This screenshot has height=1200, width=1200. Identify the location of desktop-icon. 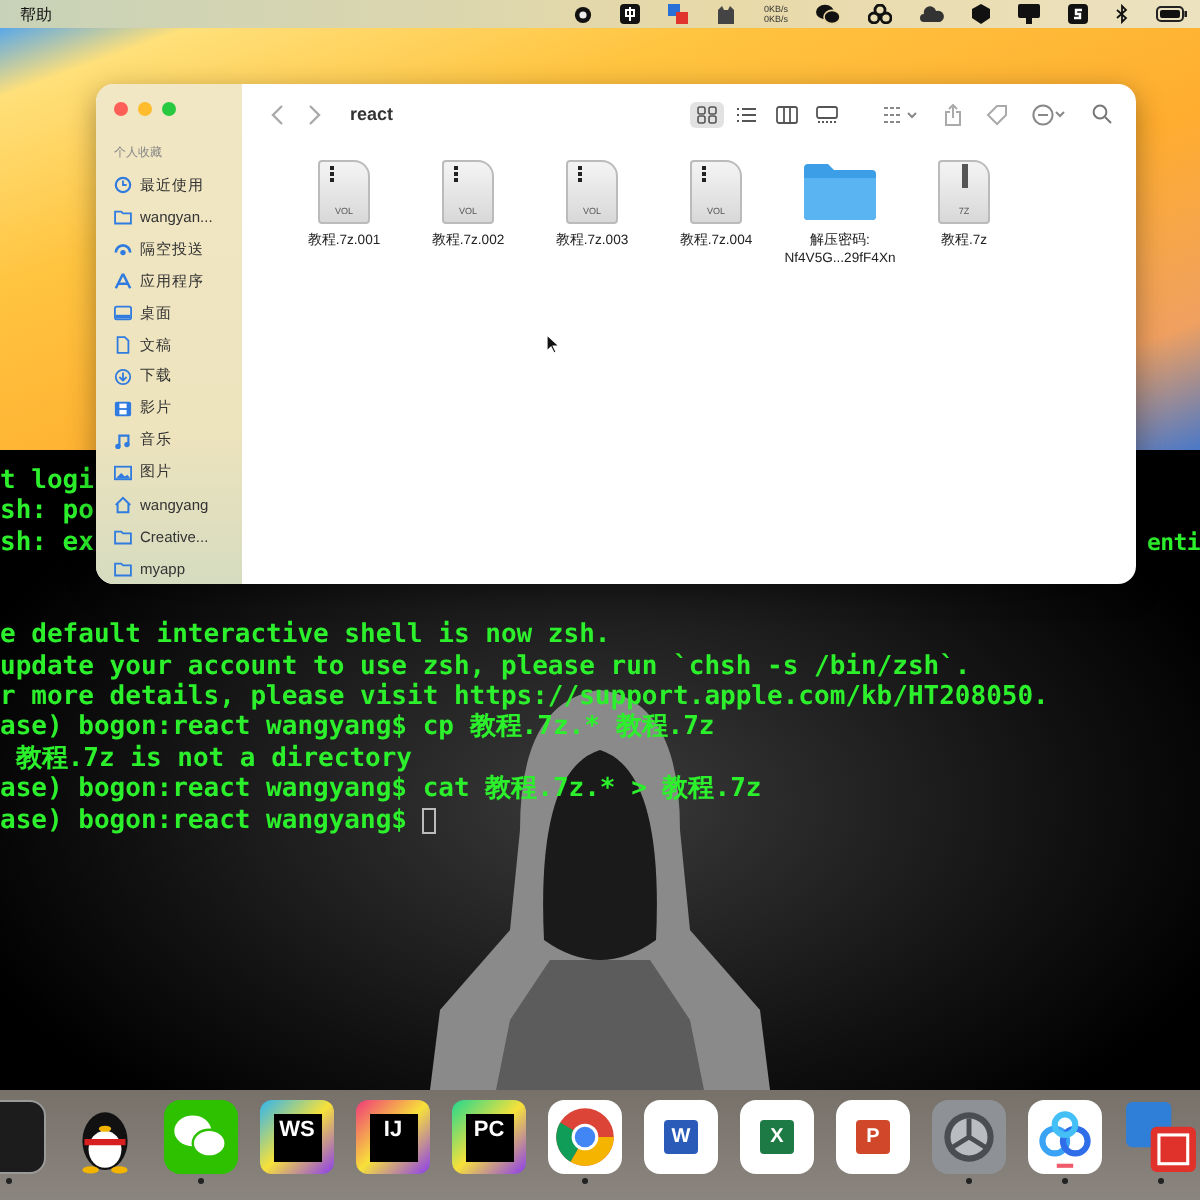
(123, 313).